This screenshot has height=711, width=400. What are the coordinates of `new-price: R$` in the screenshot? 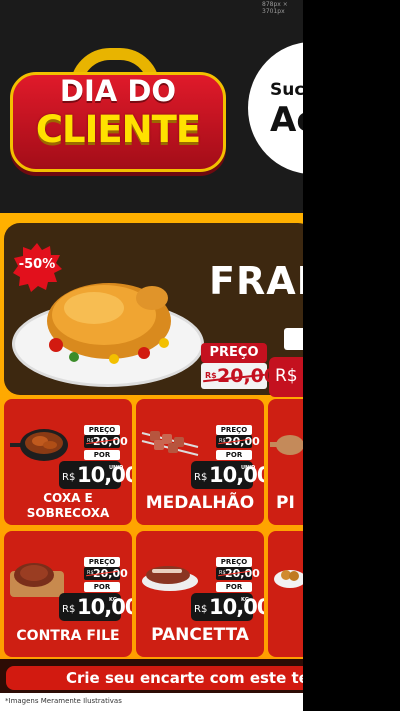 It's located at (286, 377).